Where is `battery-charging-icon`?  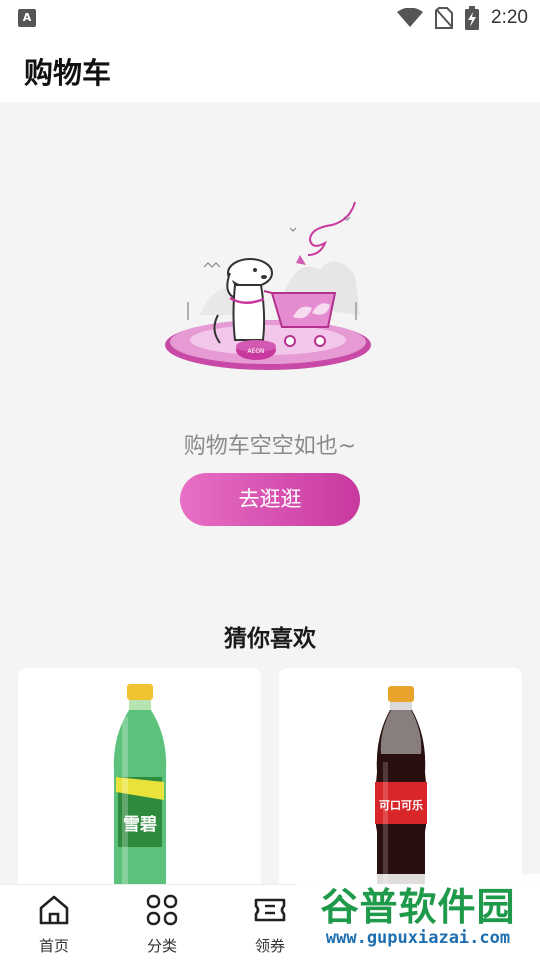 battery-charging-icon is located at coordinates (472, 18).